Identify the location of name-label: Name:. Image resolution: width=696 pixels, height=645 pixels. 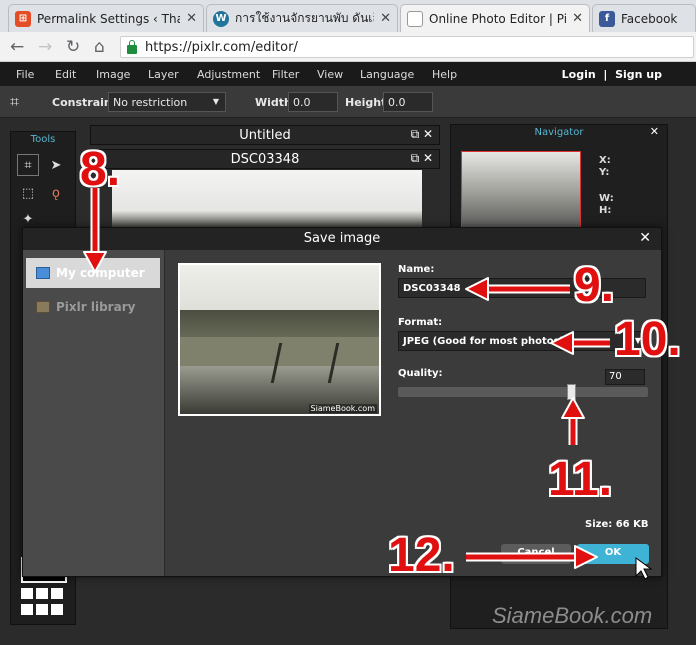
(416, 269).